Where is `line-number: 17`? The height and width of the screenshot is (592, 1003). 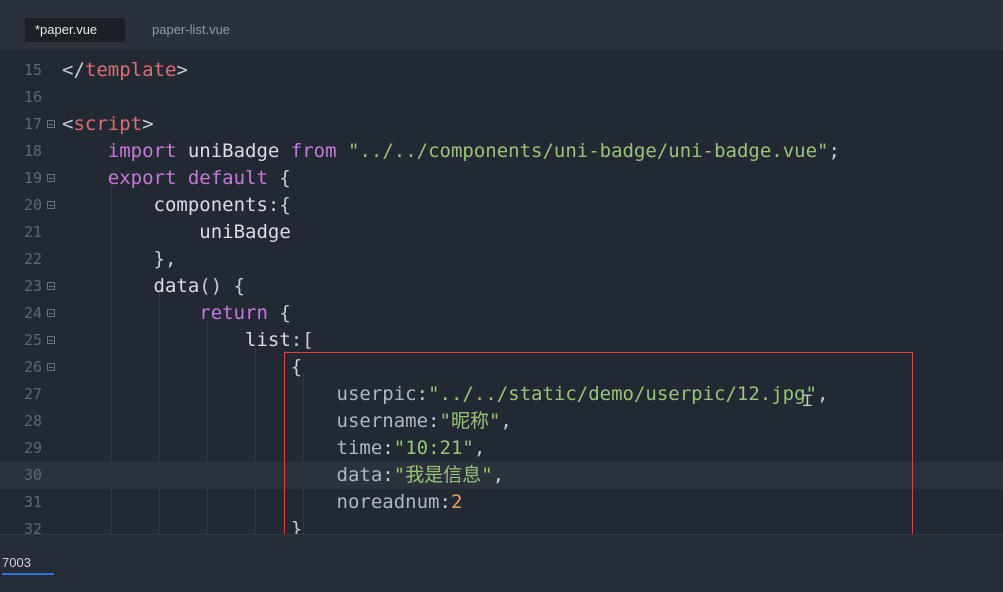 line-number: 17 is located at coordinates (32, 124).